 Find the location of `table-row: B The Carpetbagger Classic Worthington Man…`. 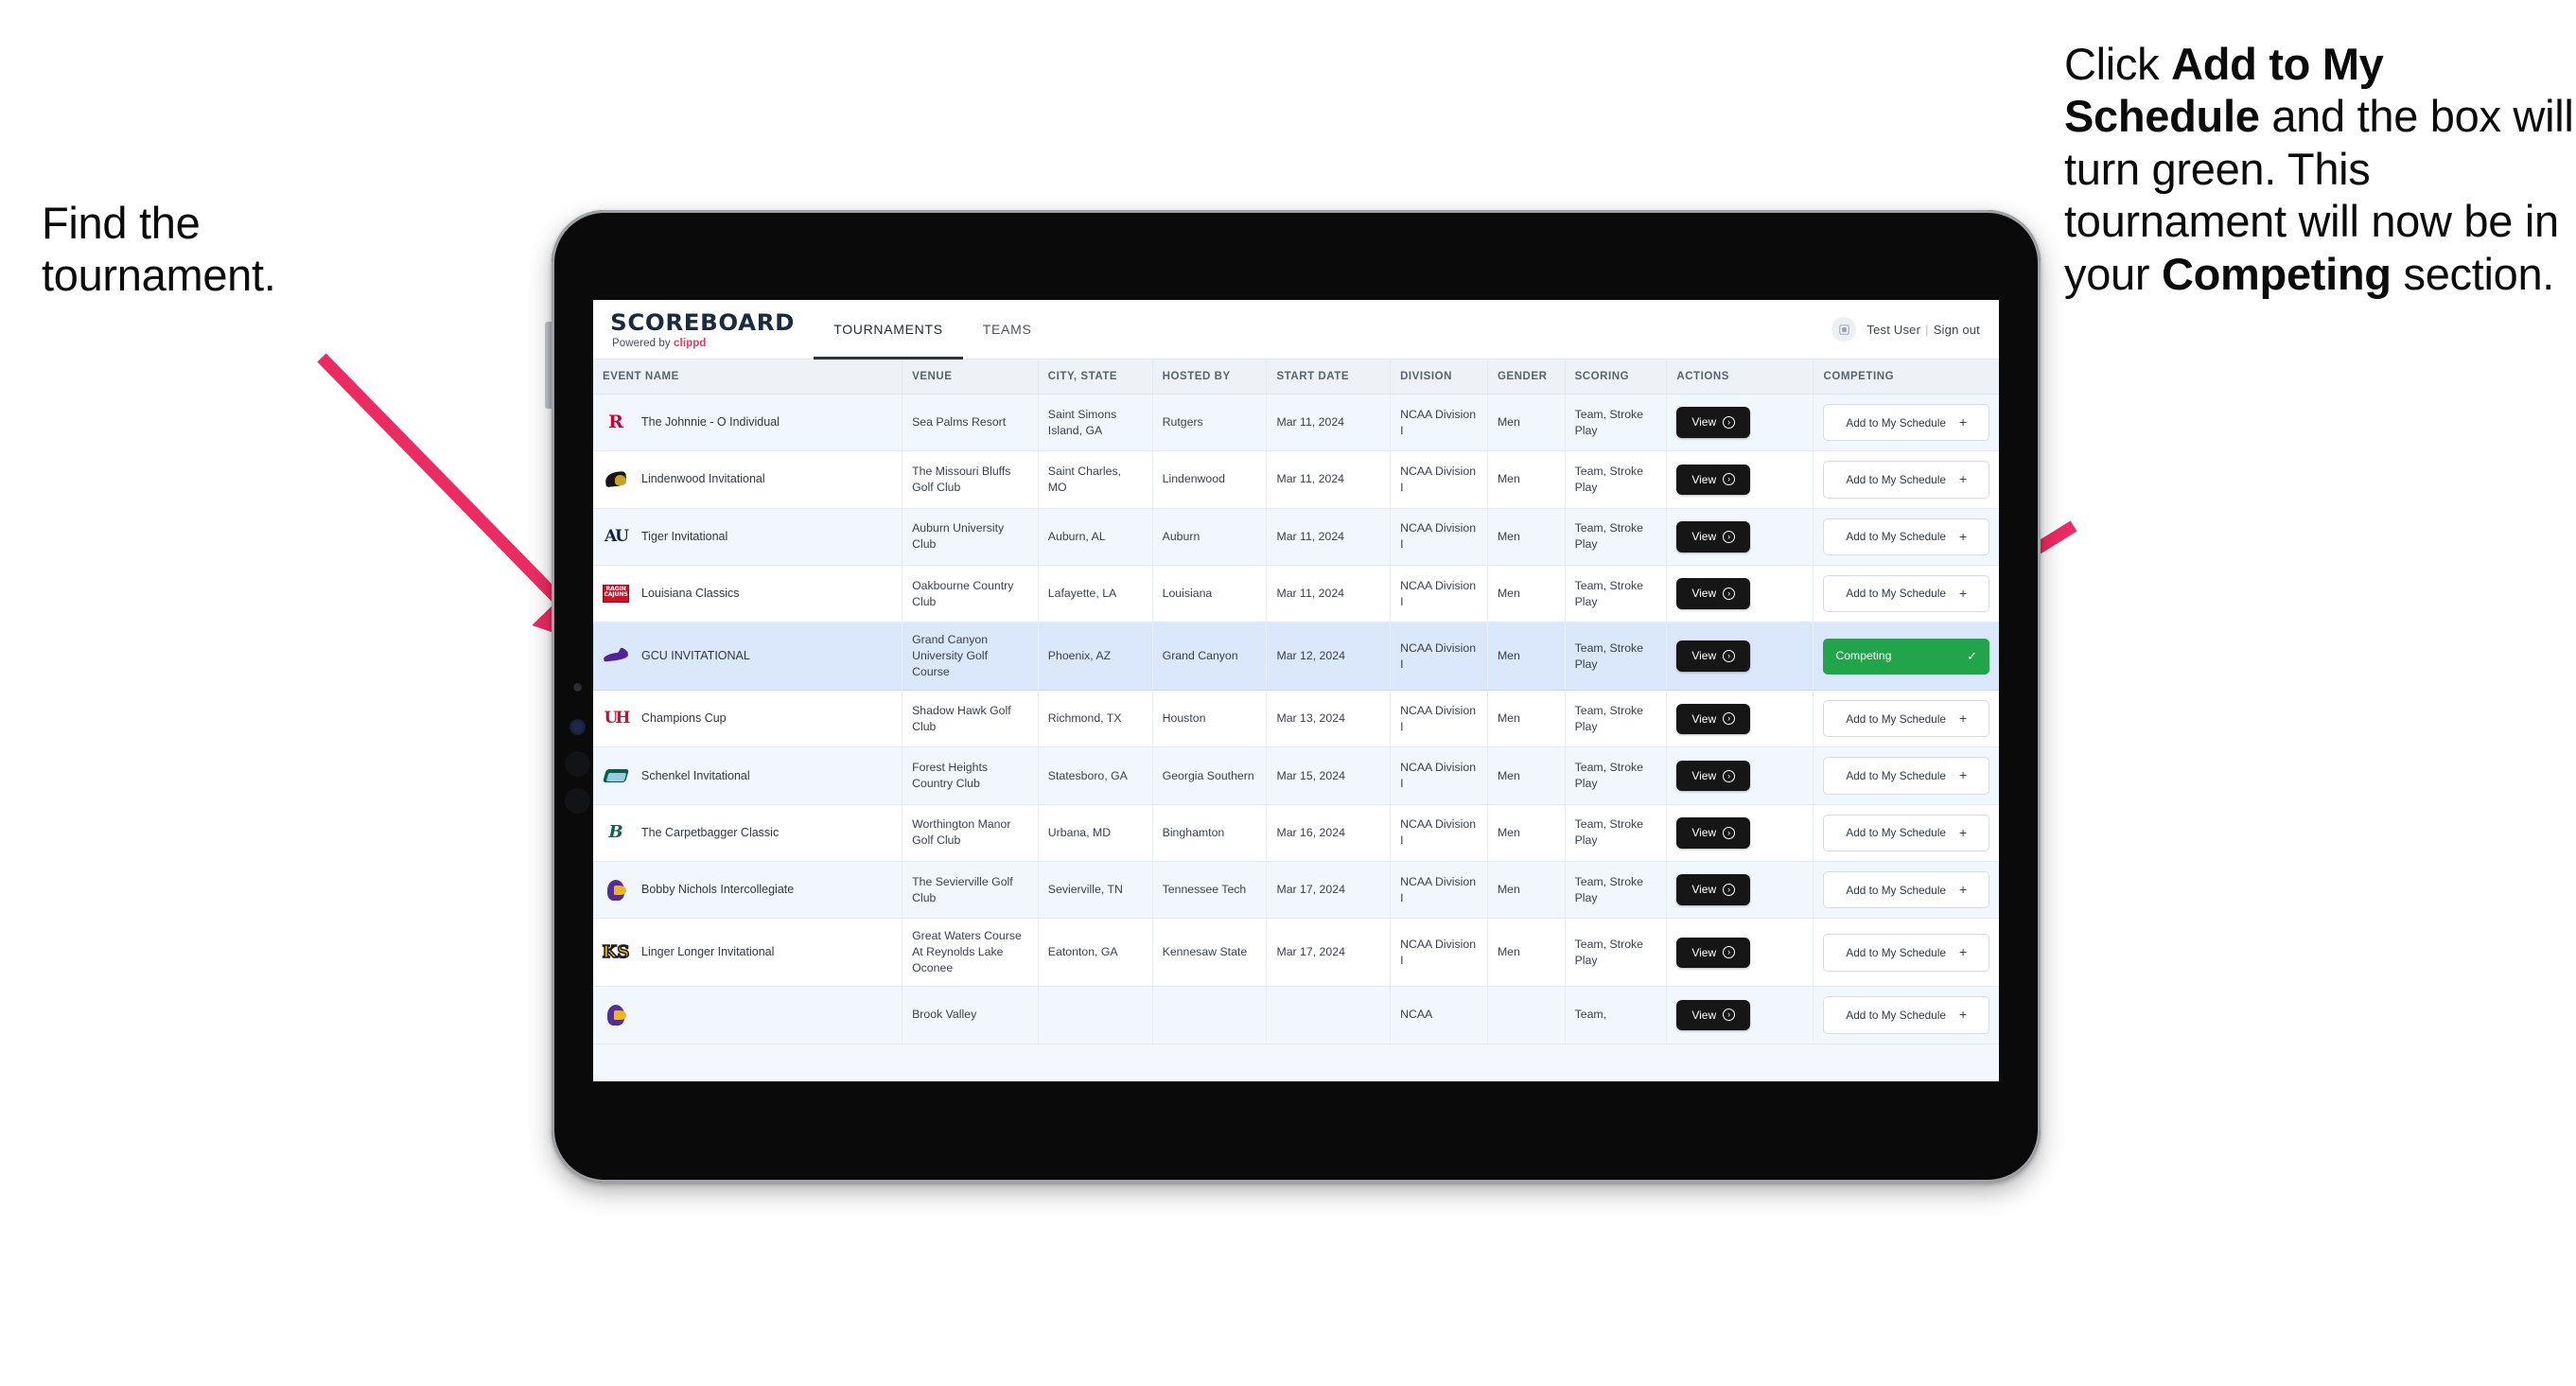

table-row: B The Carpetbagger Classic Worthington Man… is located at coordinates (1296, 833).